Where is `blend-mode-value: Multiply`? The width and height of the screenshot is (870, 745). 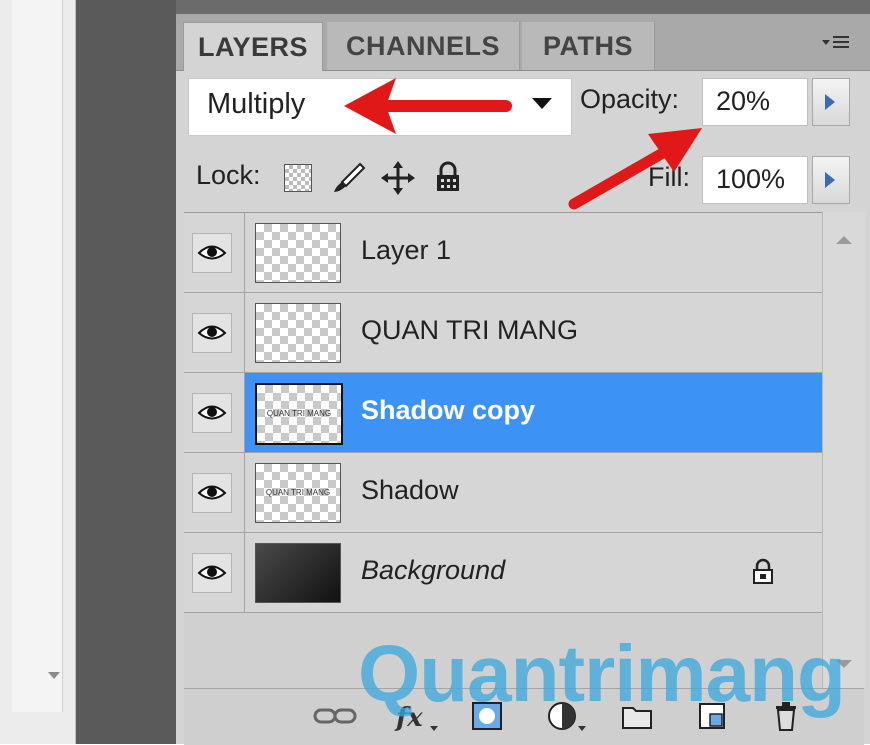
blend-mode-value: Multiply is located at coordinates (256, 104).